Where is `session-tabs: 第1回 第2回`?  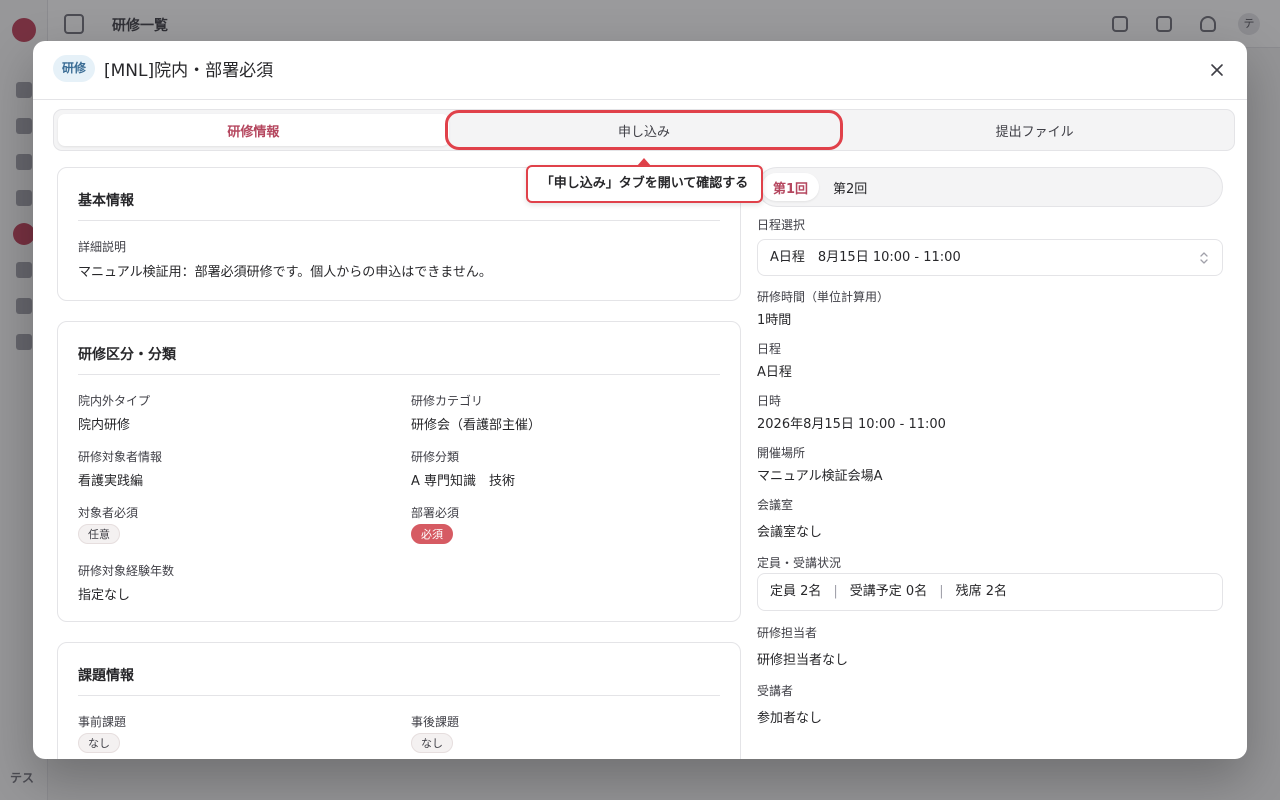 session-tabs: 第1回 第2回 is located at coordinates (990, 187).